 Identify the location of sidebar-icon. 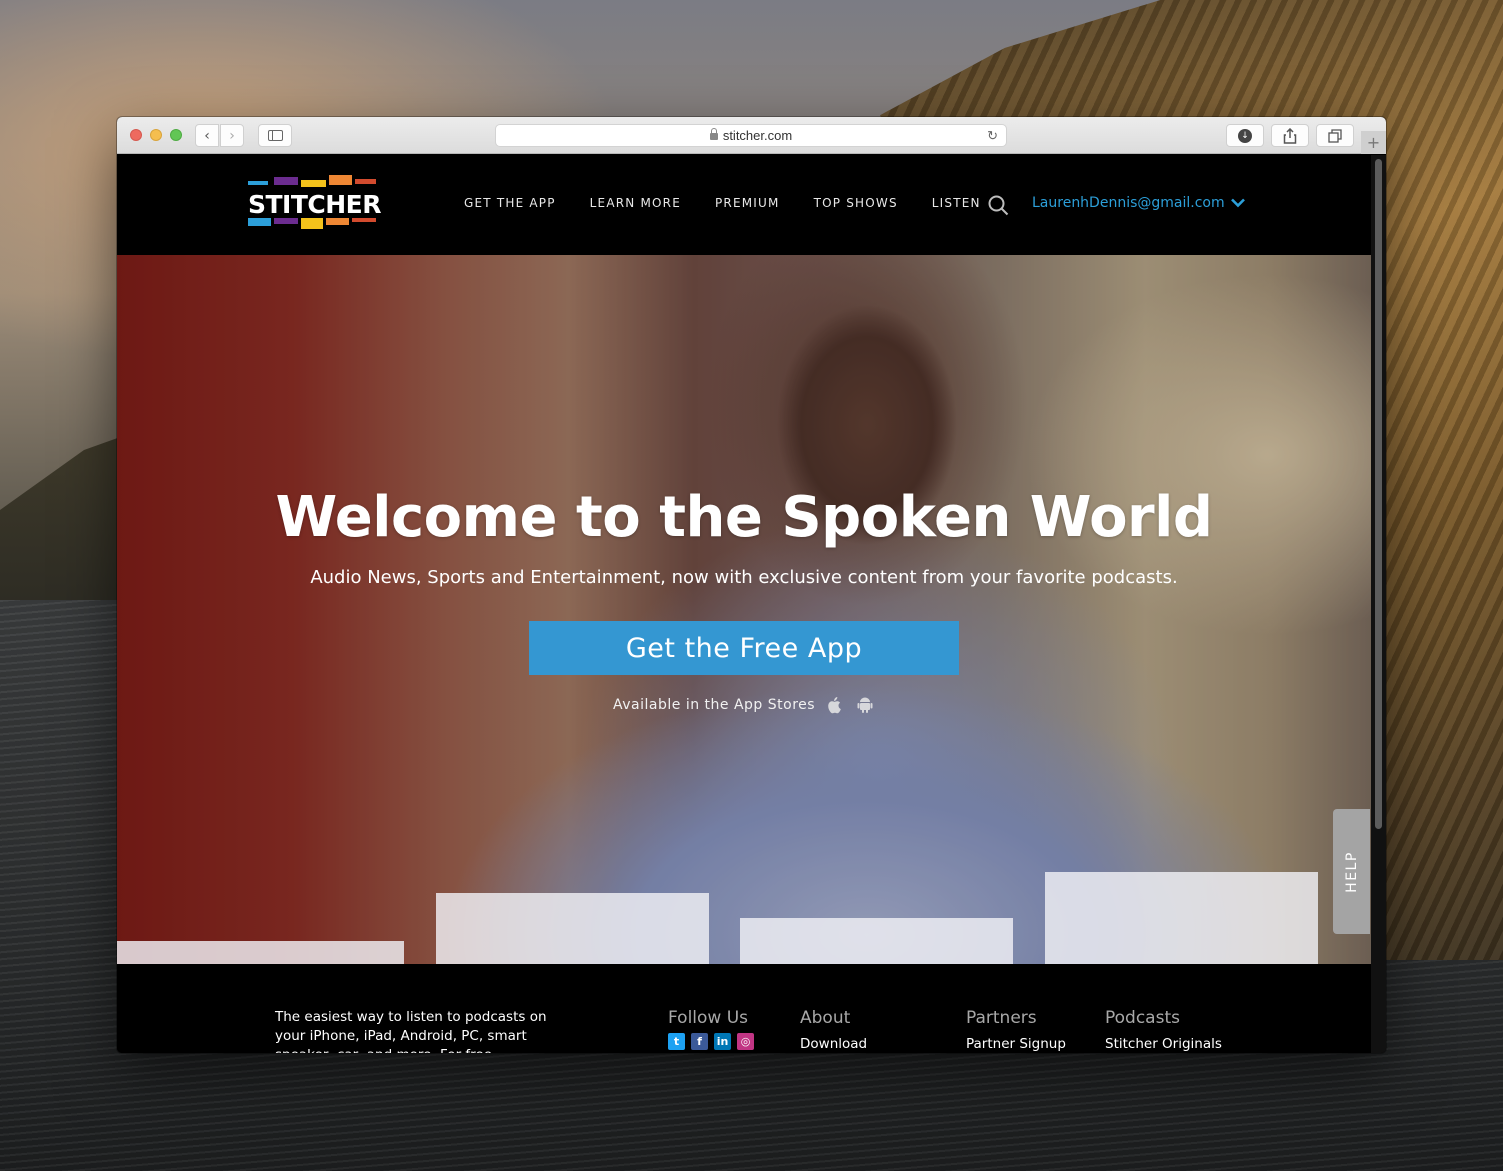
(275, 135).